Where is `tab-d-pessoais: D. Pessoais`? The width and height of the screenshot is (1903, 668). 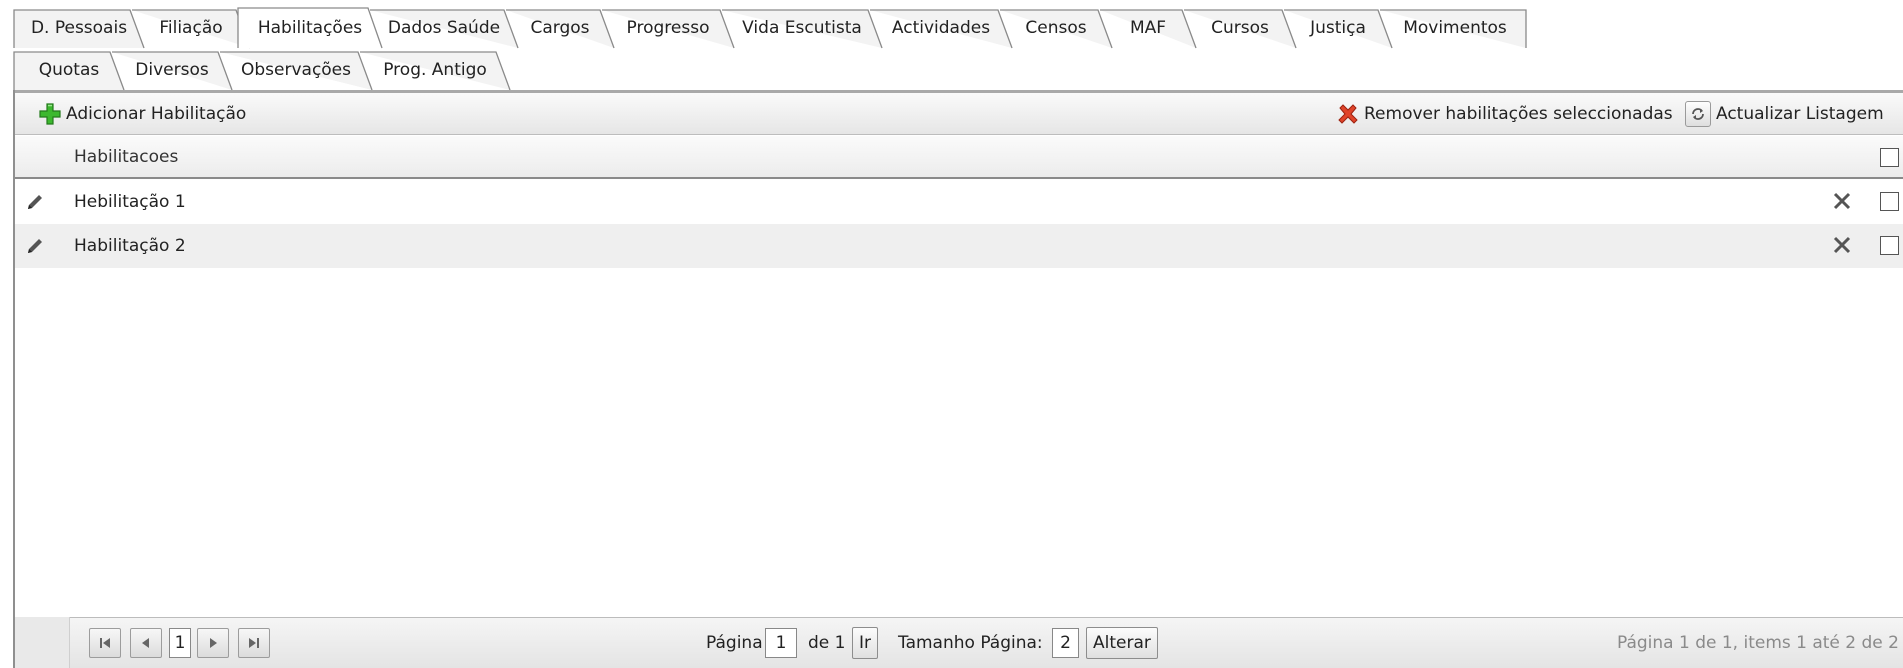 tab-d-pessoais: D. Pessoais is located at coordinates (79, 28).